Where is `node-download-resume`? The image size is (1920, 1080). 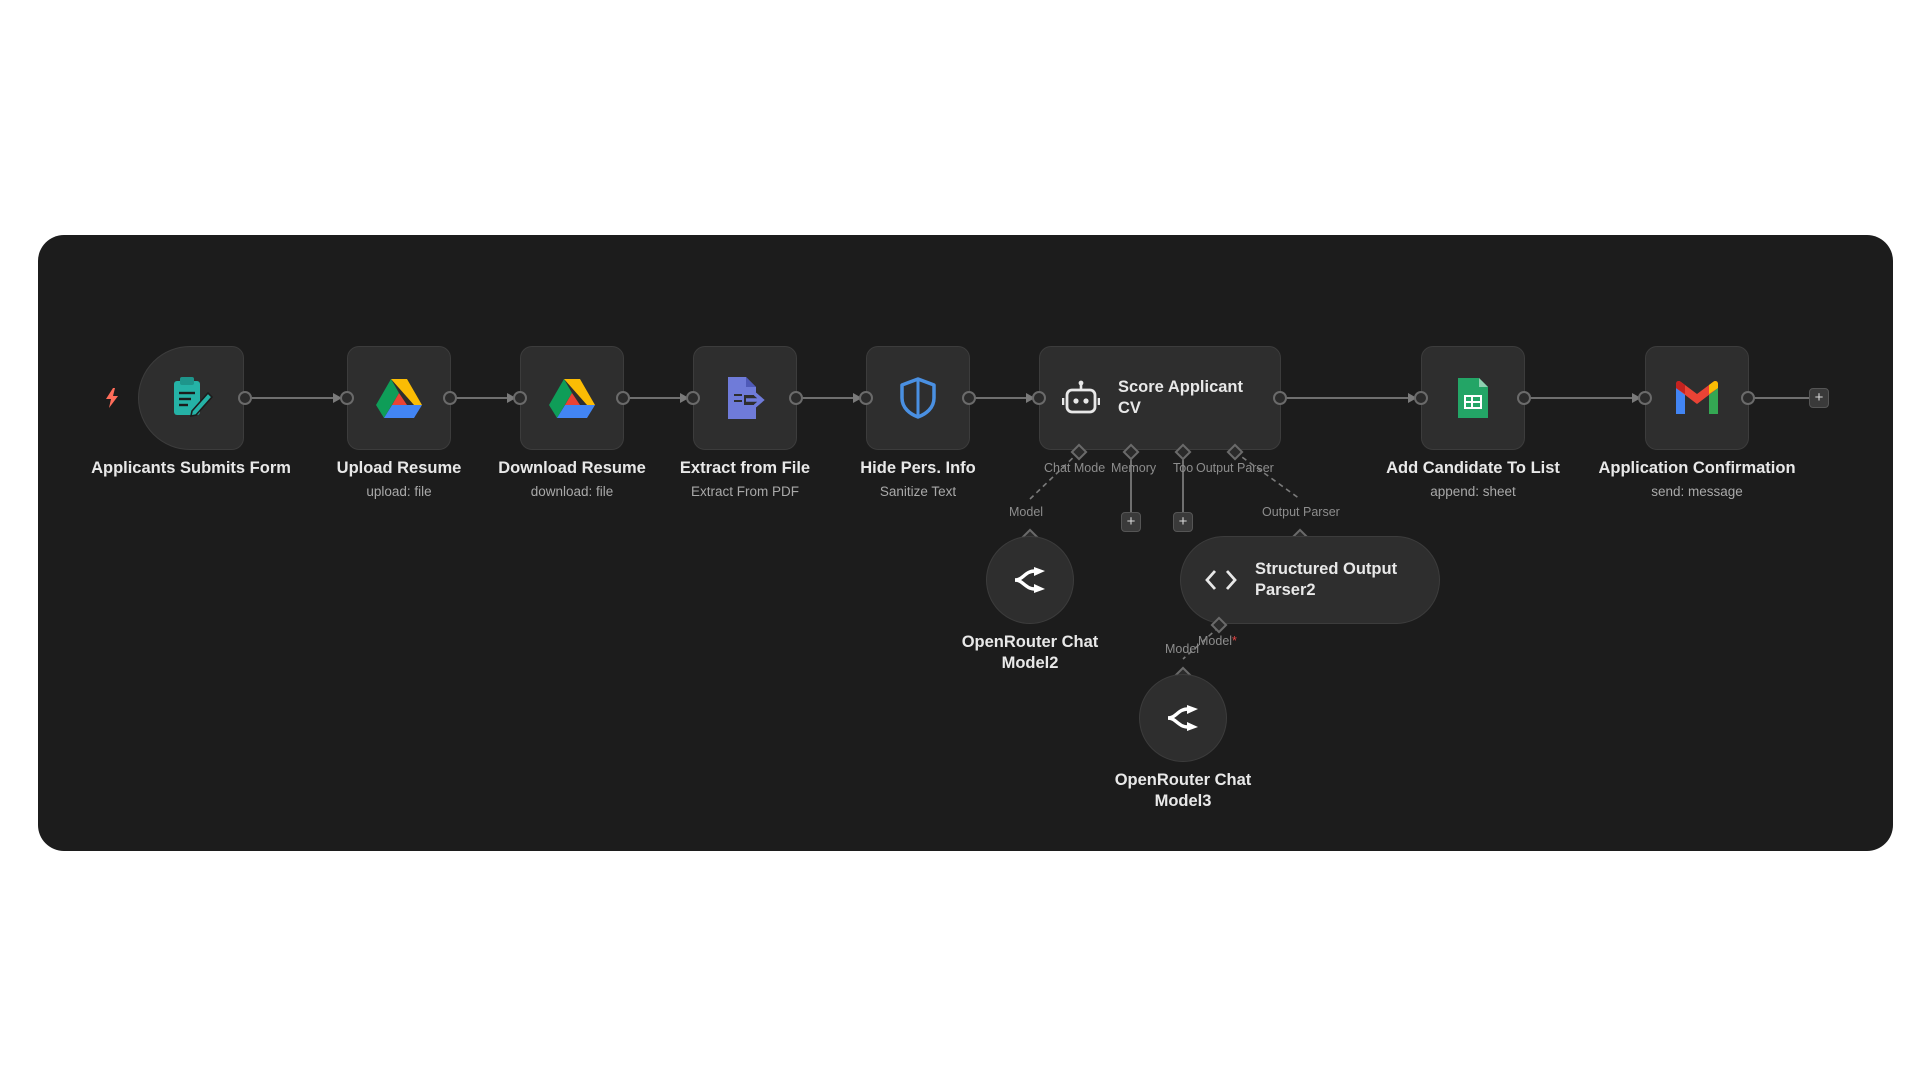 node-download-resume is located at coordinates (572, 398).